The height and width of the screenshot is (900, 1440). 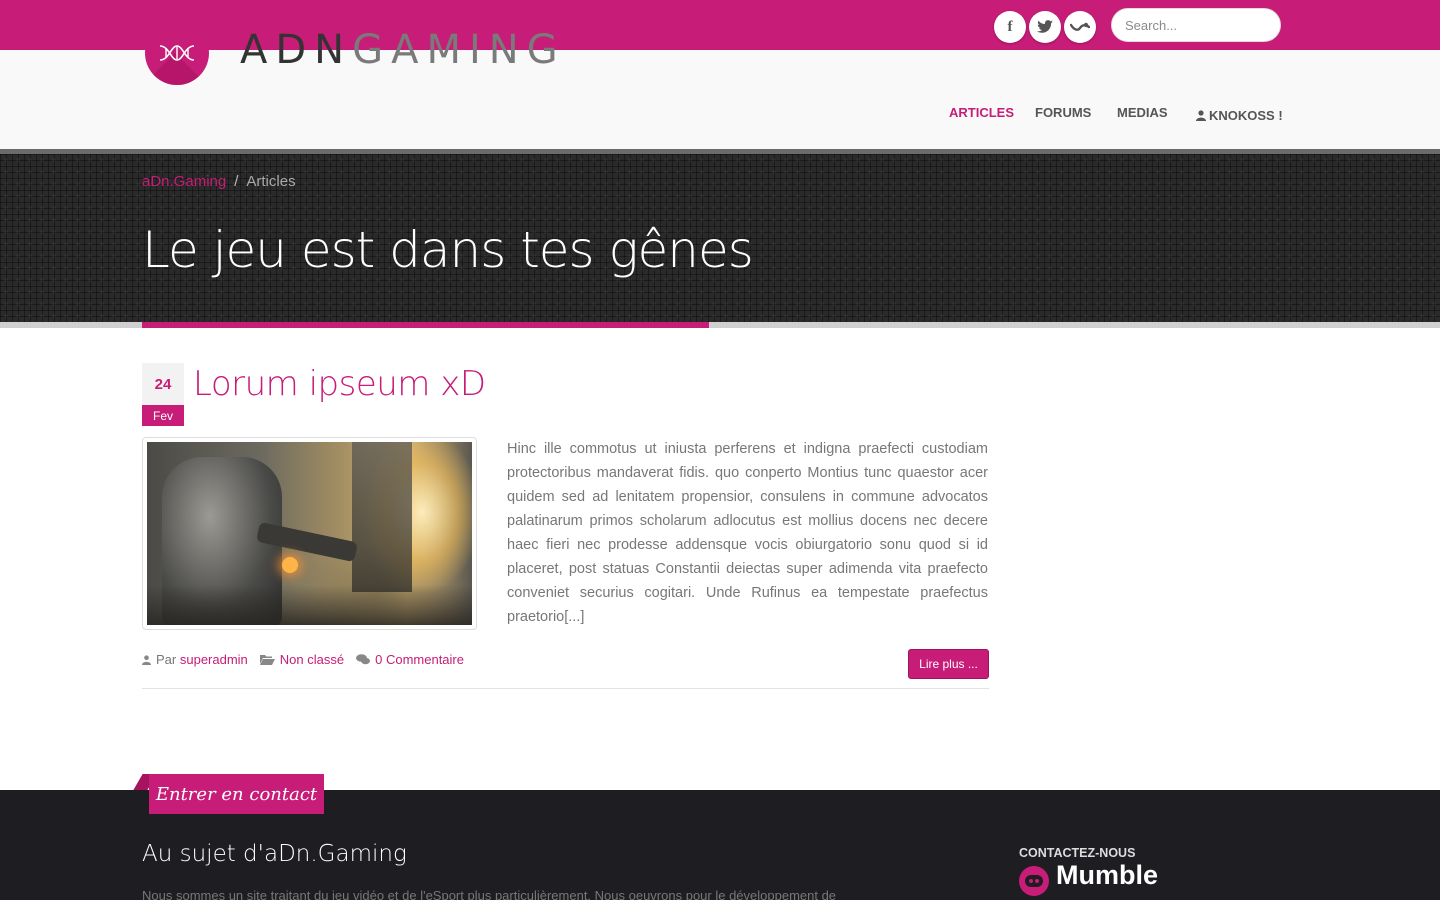 I want to click on post-divider, so click(x=565, y=688).